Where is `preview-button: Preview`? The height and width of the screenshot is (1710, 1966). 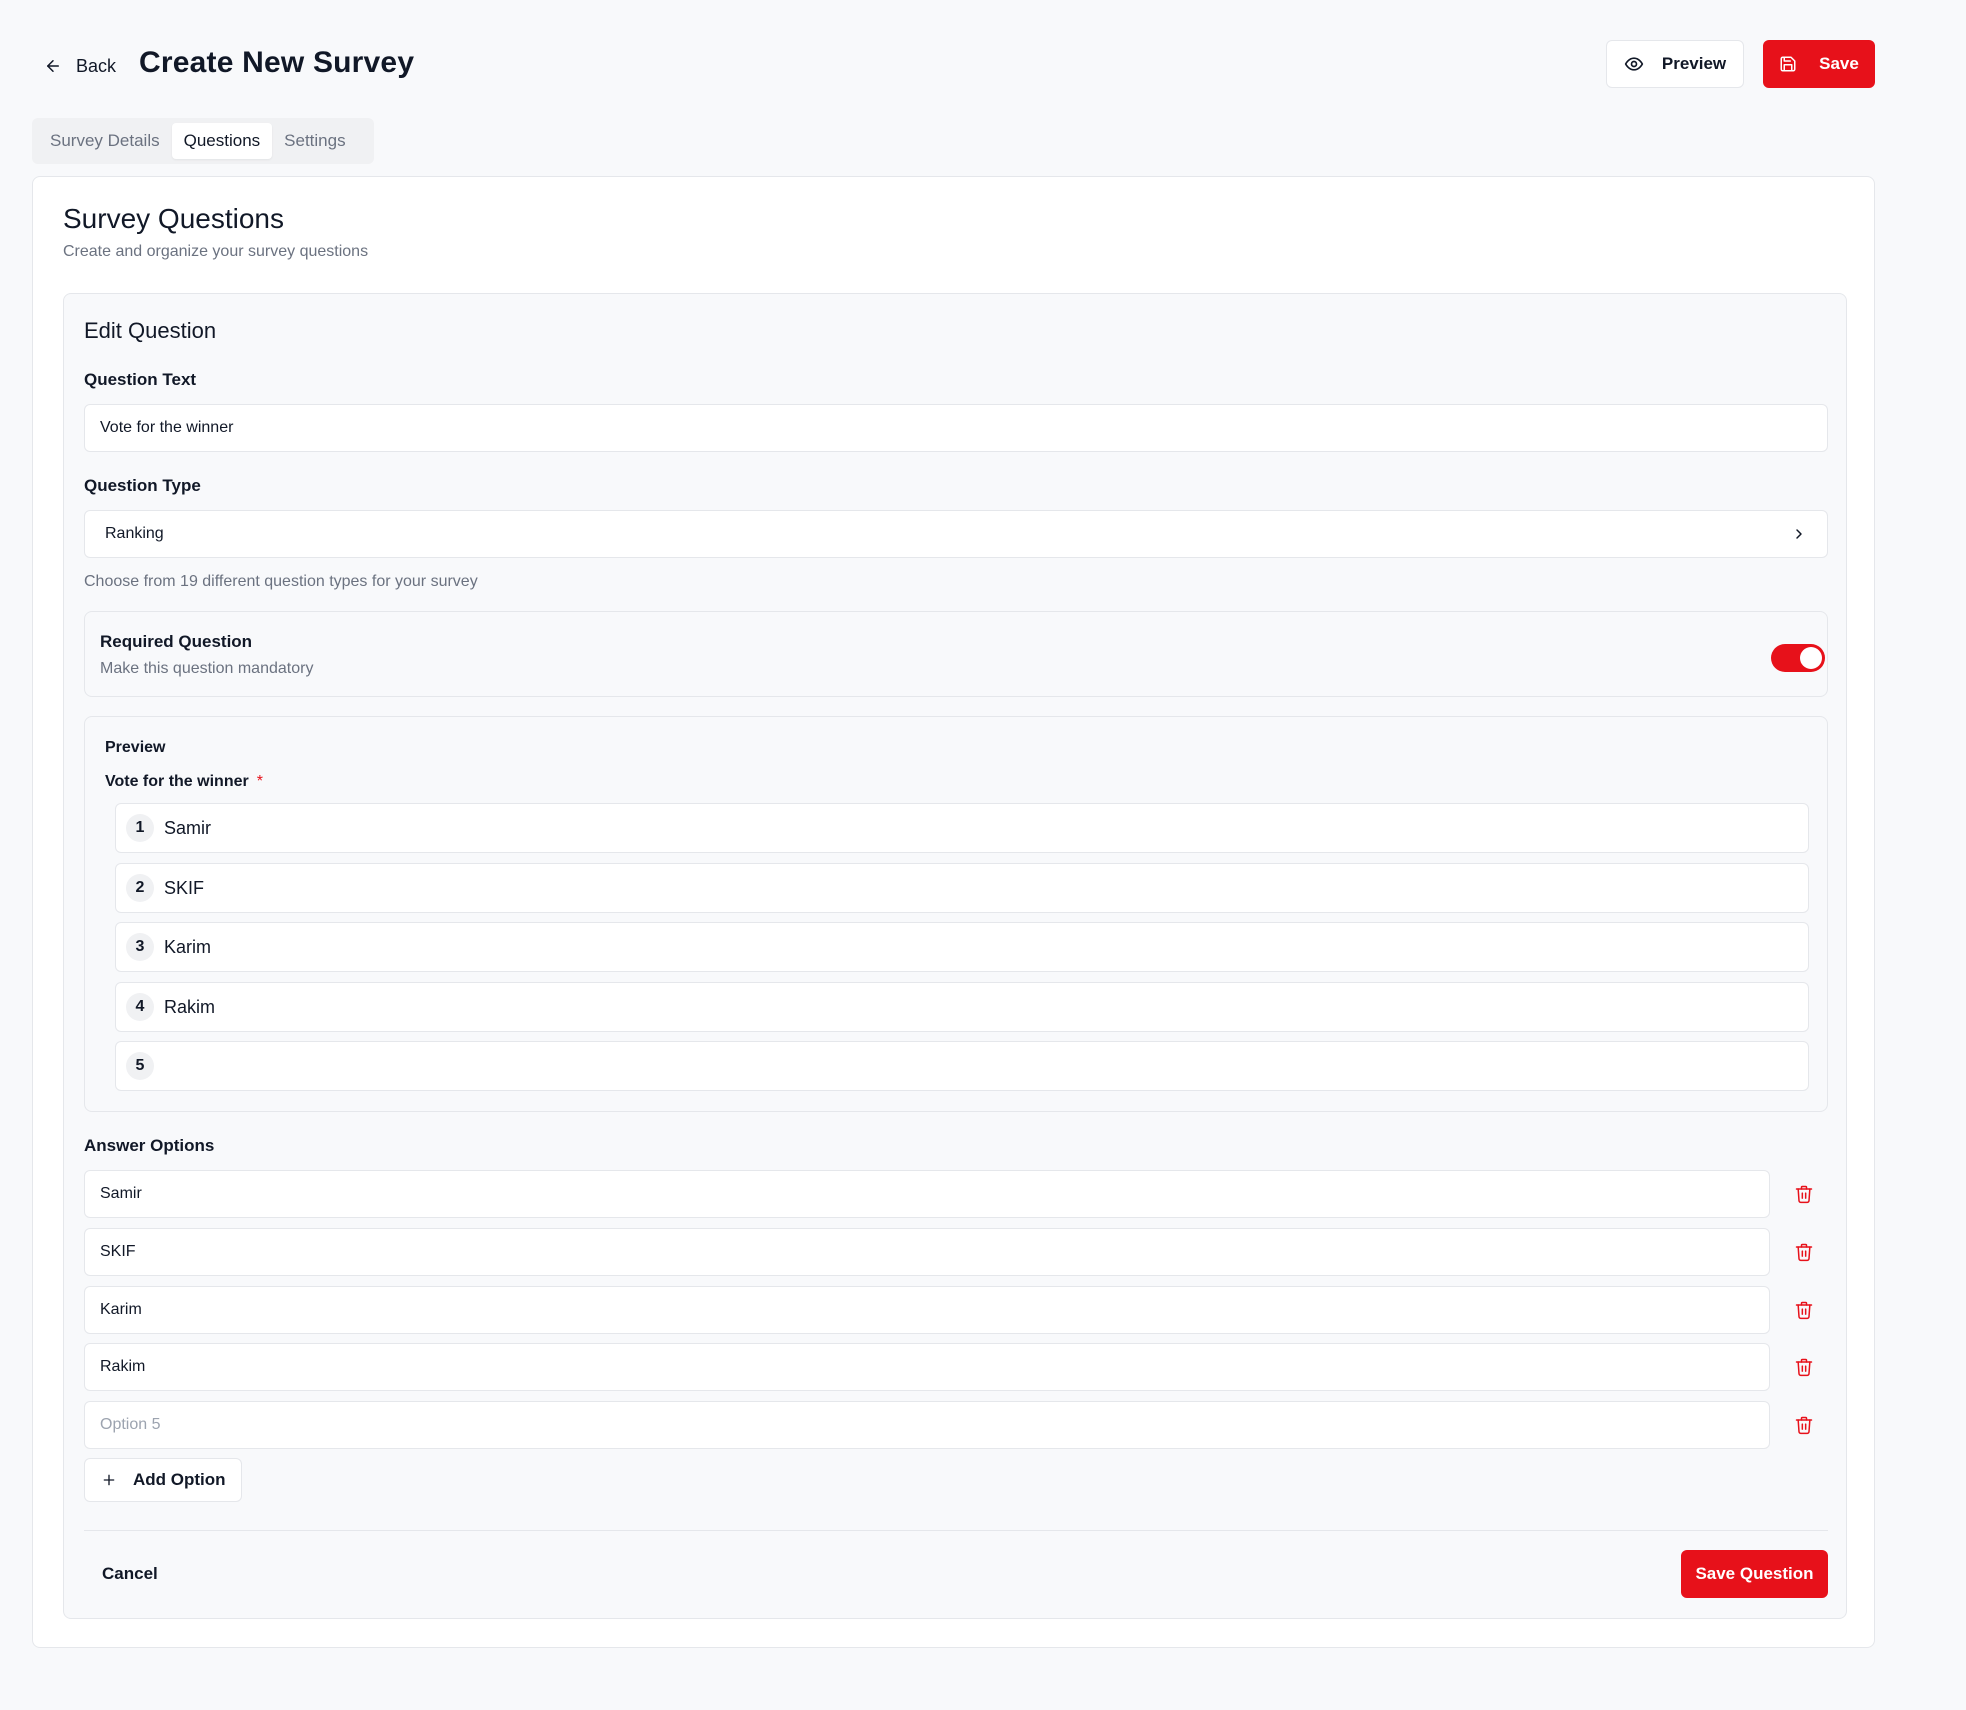 preview-button: Preview is located at coordinates (1675, 64).